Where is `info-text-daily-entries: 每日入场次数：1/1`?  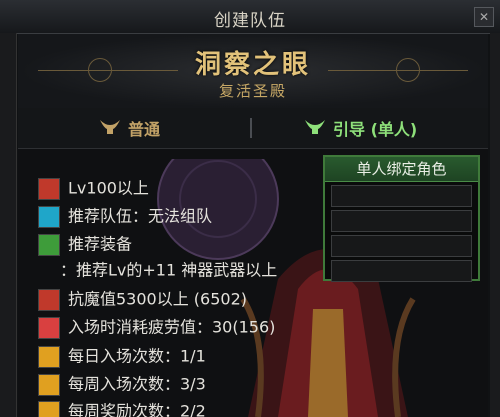 info-text-daily-entries: 每日入场次数：1/1 is located at coordinates (137, 356).